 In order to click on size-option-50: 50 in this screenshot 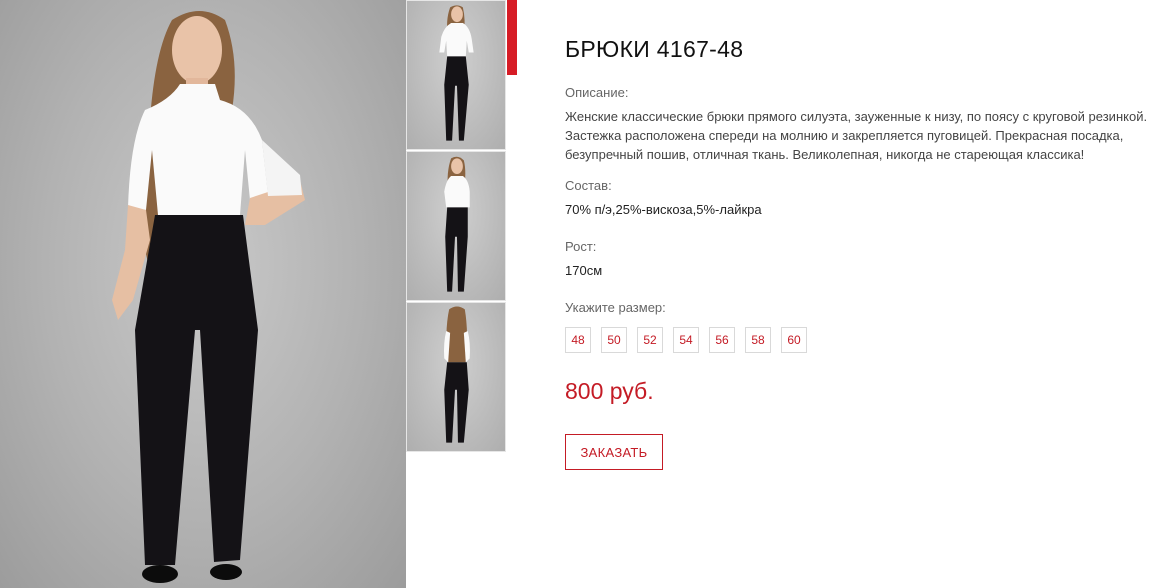, I will do `click(614, 340)`.